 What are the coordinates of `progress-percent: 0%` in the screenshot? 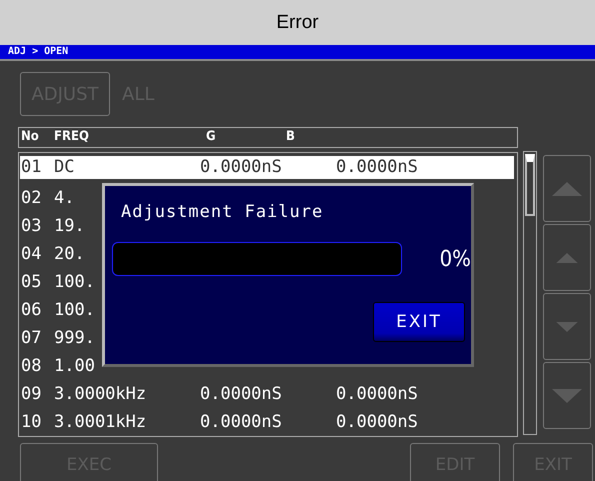 It's located at (455, 259).